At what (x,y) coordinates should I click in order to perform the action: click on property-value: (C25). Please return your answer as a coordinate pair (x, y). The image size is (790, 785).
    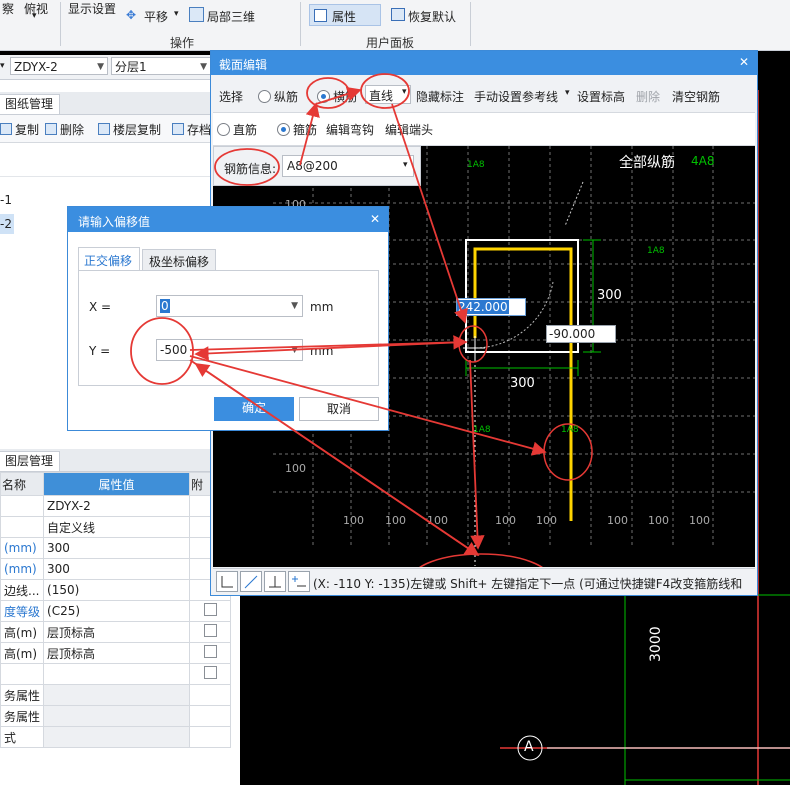
    Looking at the image, I should click on (117, 611).